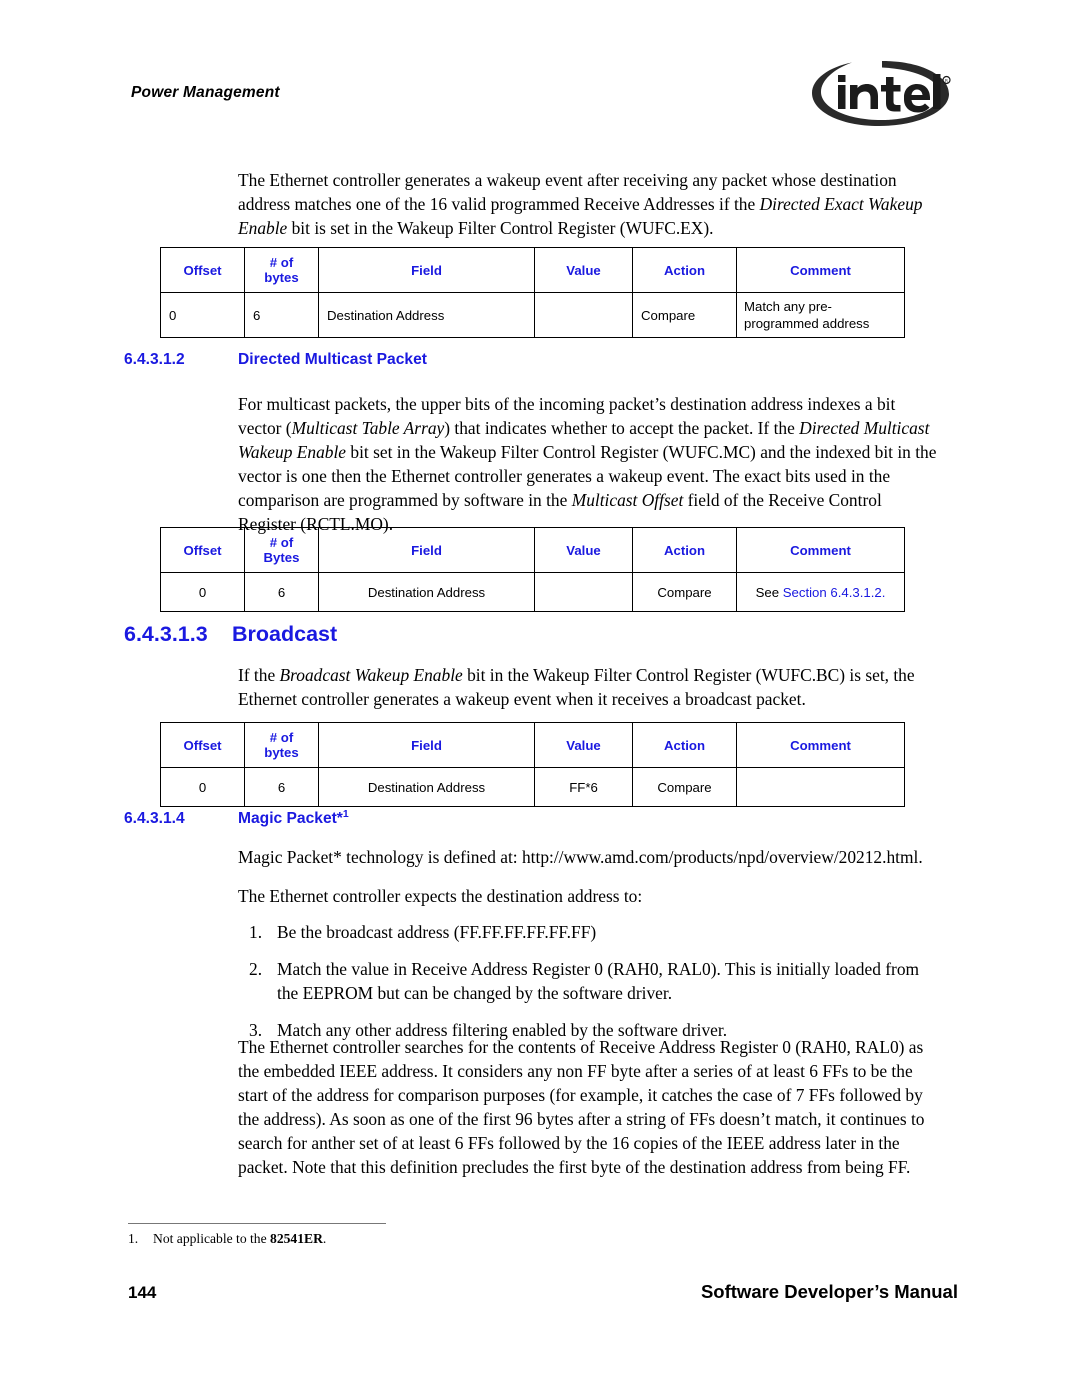 This screenshot has height=1397, width=1080. I want to click on running-header-title: Power Management, so click(205, 92).